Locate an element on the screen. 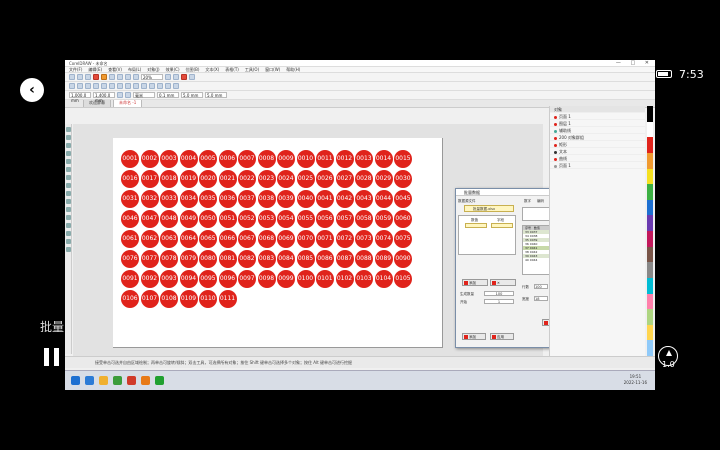  polygon-tool-icon is located at coordinates (68, 193).